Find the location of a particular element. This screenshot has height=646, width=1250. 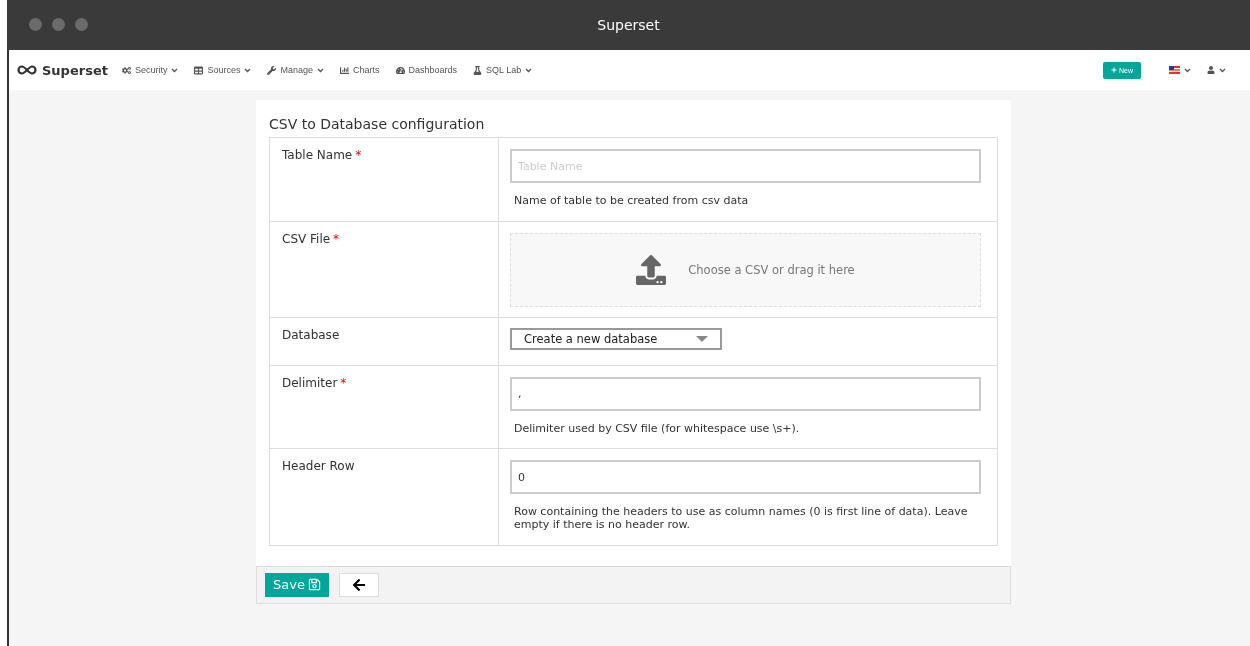

gears-icon is located at coordinates (126, 70).